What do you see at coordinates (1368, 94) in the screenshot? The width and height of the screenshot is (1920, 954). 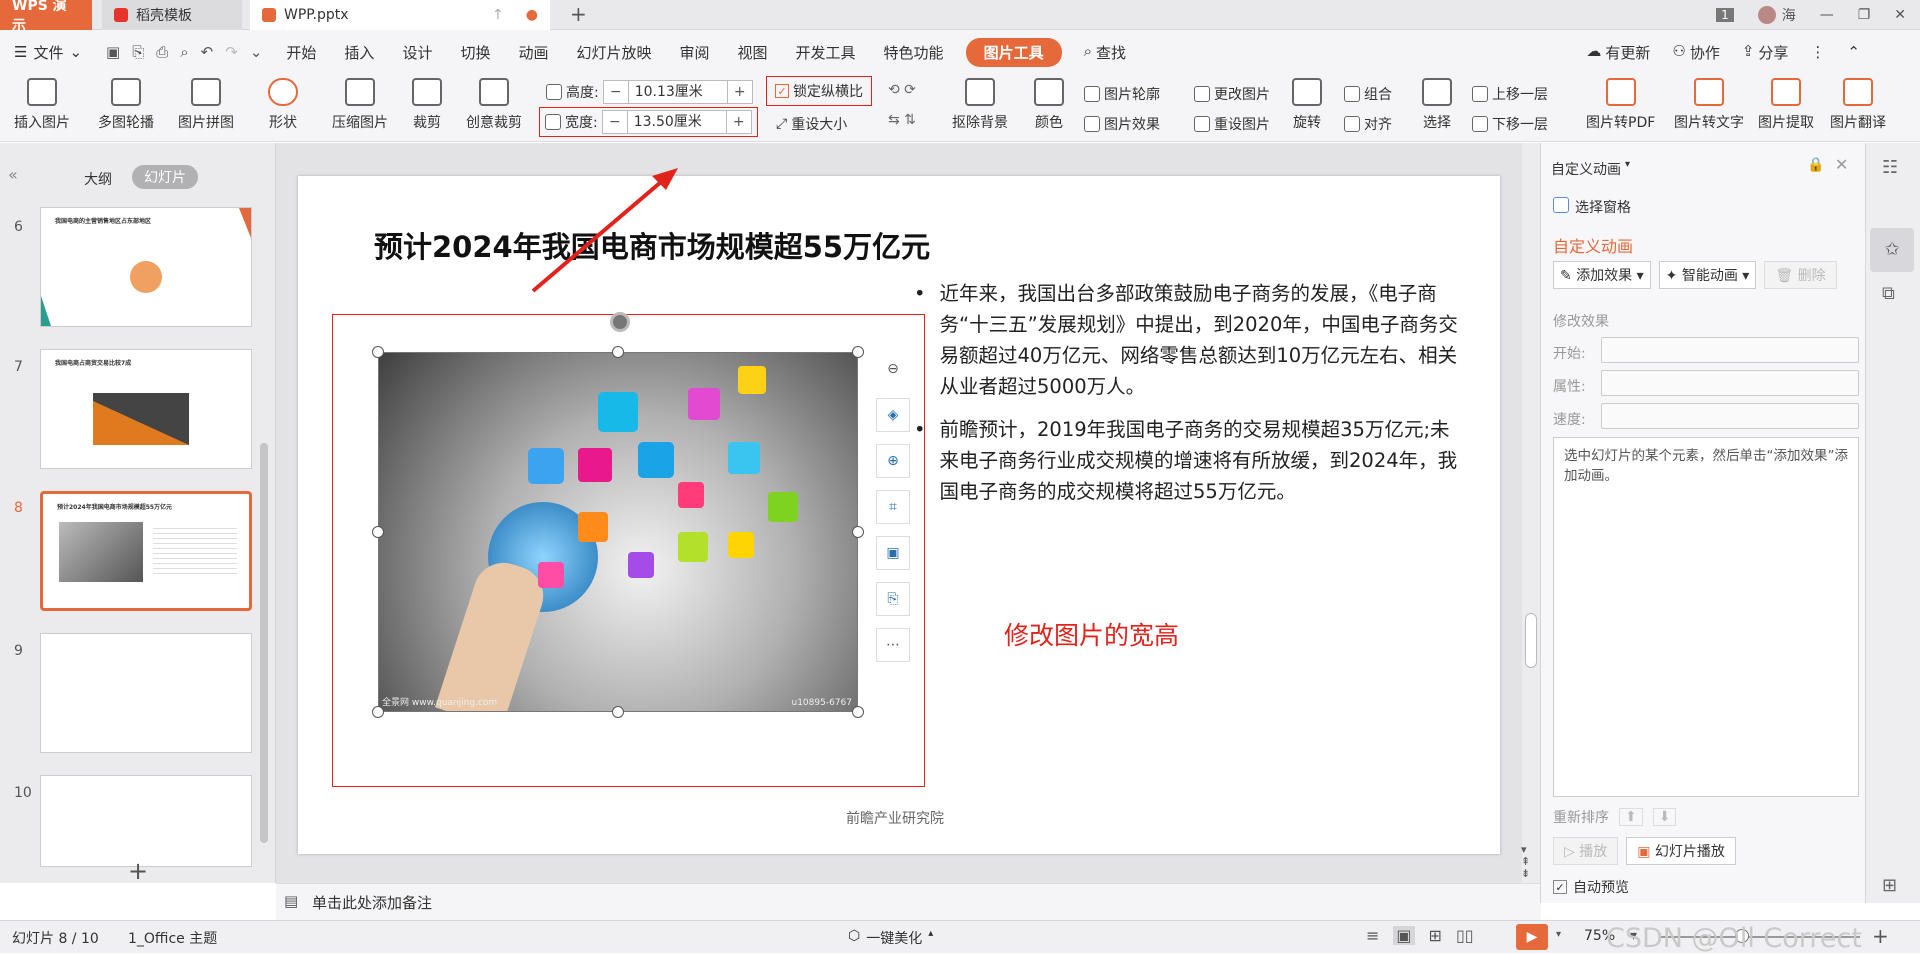 I see `group-button: 组合` at bounding box center [1368, 94].